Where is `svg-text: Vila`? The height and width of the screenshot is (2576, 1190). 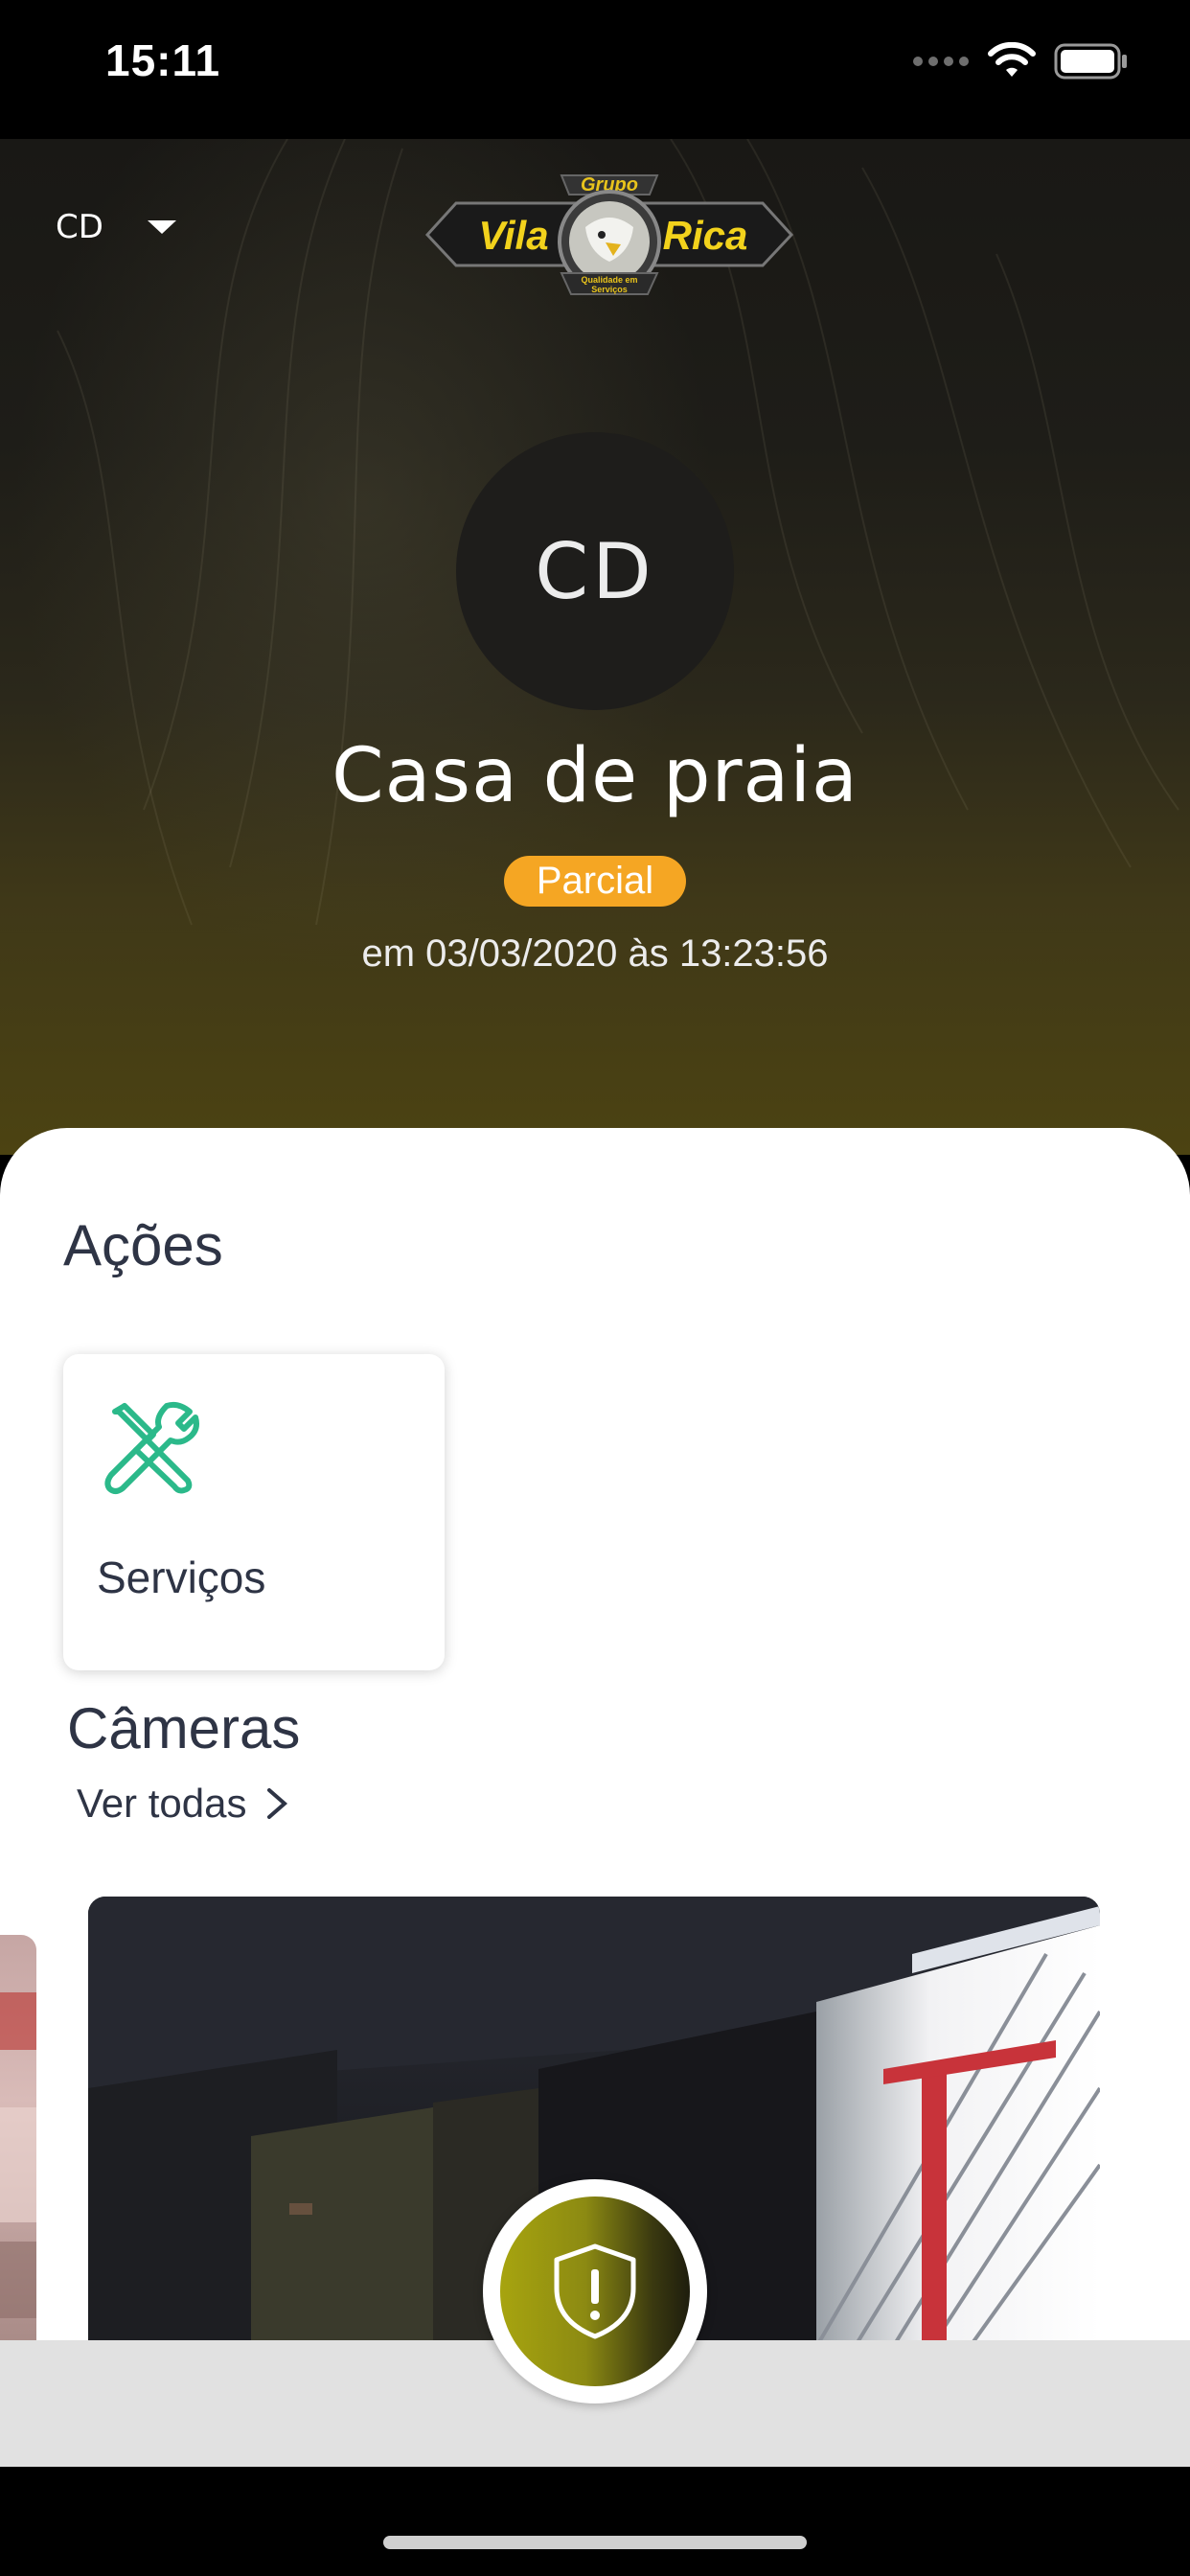 svg-text: Vila is located at coordinates (513, 235).